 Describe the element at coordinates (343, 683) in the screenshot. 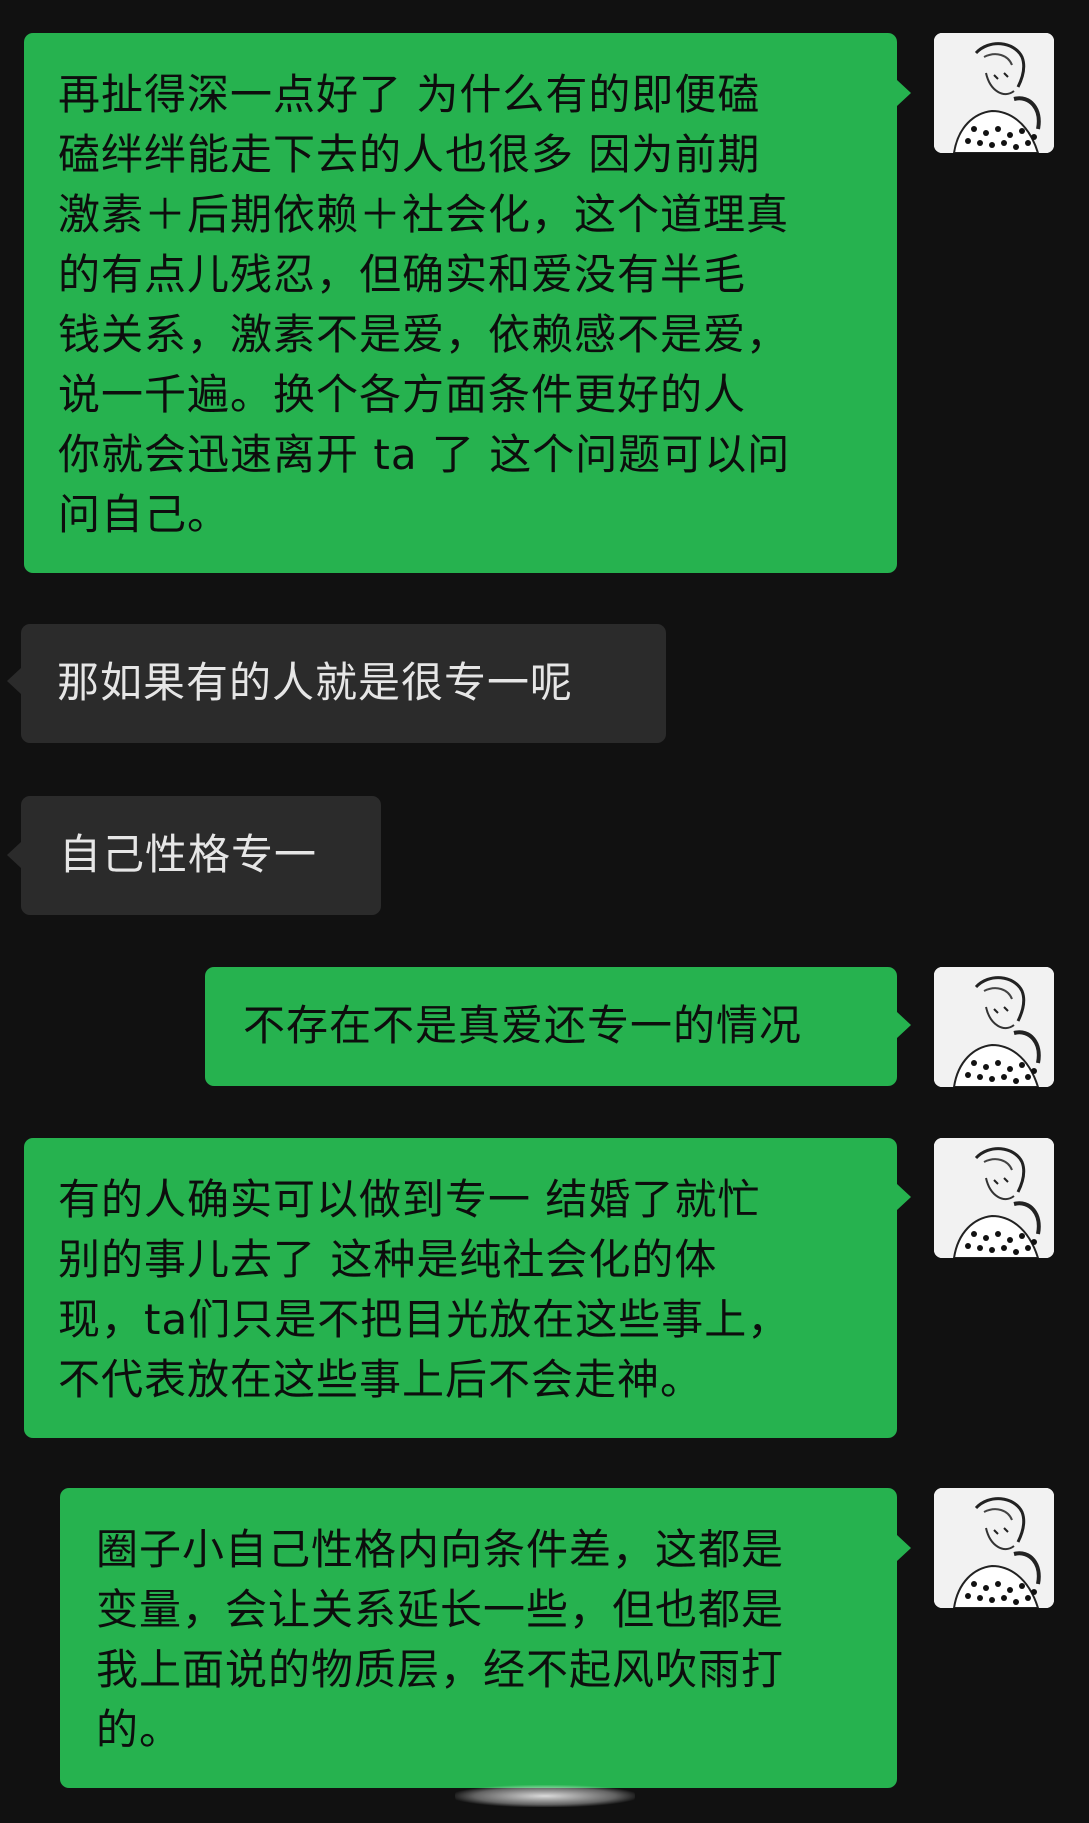

I see `message-bubble-incoming: 那如果有的人就是很专一呢` at that location.